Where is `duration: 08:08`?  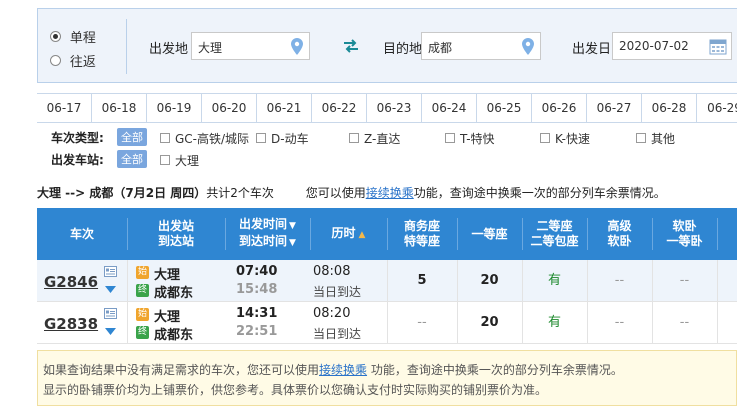
duration: 08:08 is located at coordinates (332, 271).